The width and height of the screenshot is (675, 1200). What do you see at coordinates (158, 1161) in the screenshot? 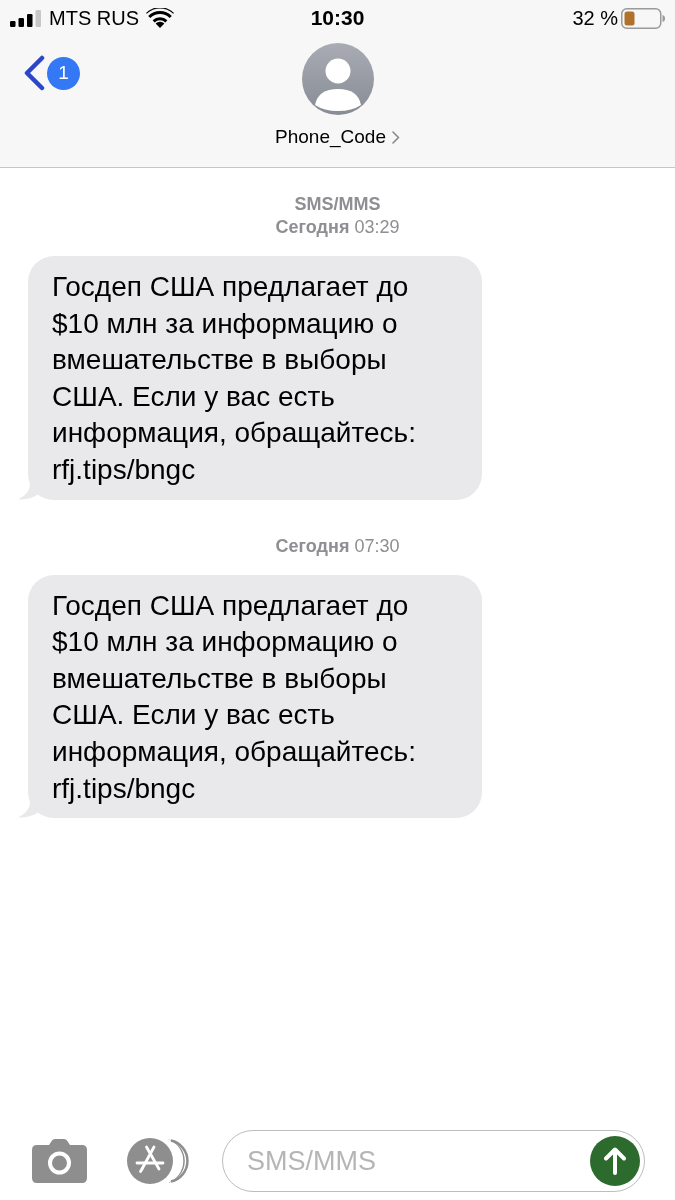
I see `apps-icon` at bounding box center [158, 1161].